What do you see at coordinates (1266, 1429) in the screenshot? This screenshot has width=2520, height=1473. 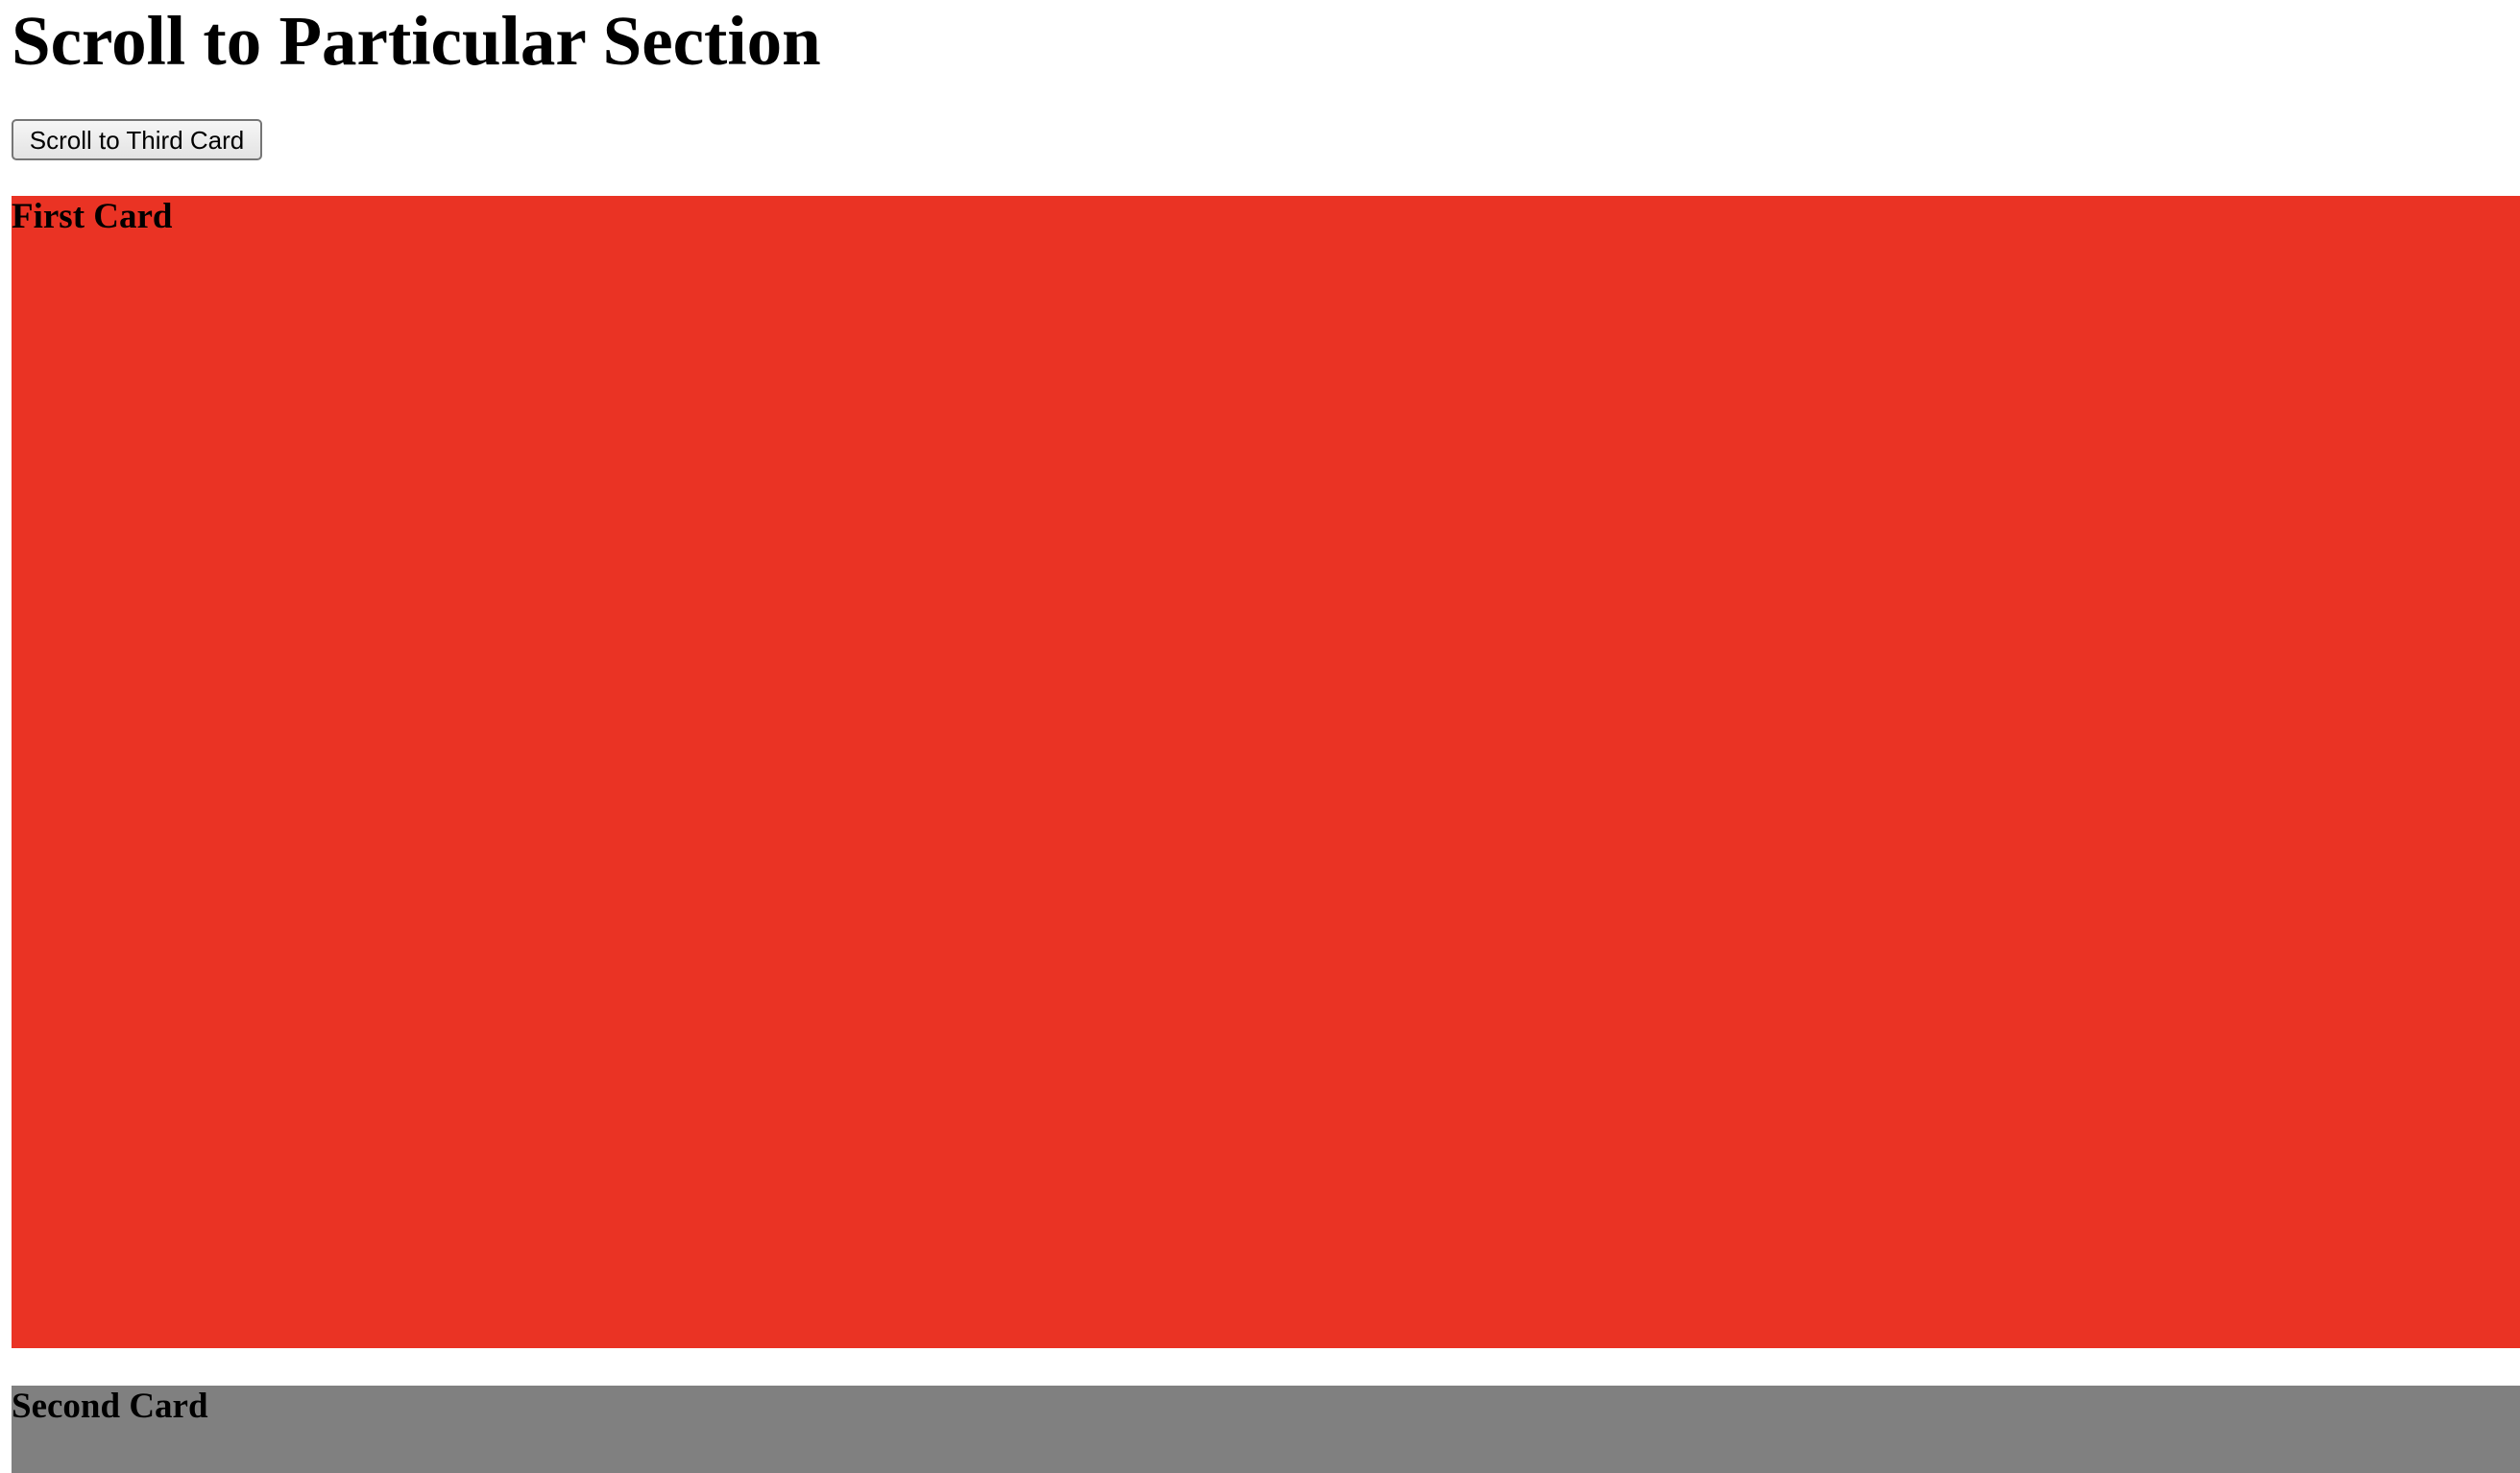 I see `second-card: Second Card` at bounding box center [1266, 1429].